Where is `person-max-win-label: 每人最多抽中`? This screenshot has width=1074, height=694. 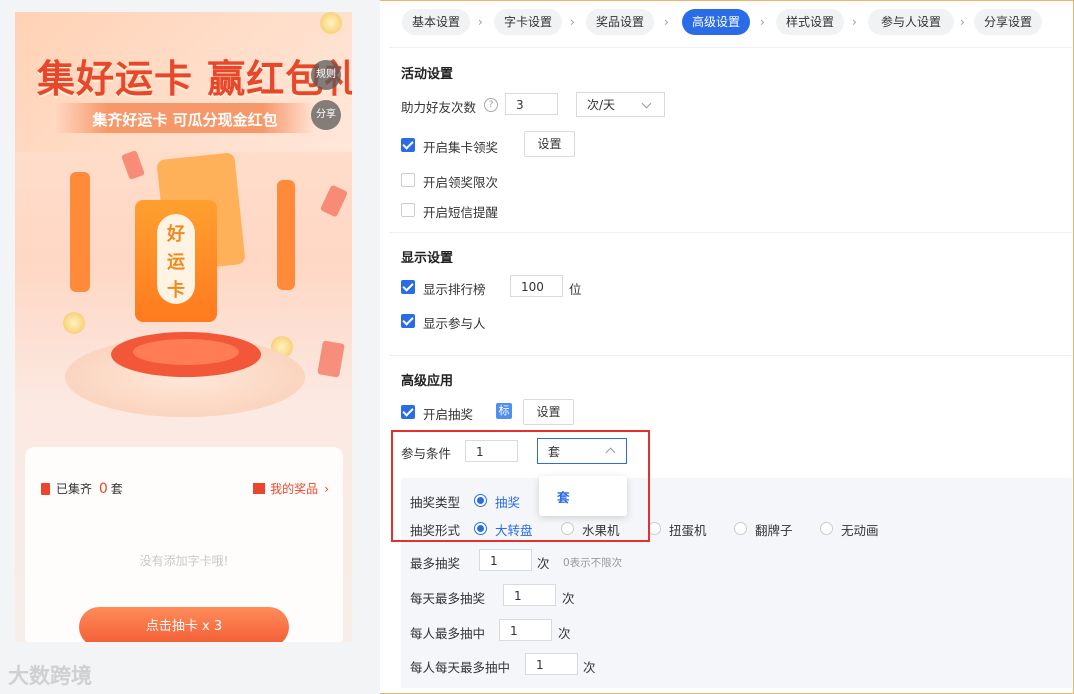
person-max-win-label: 每人最多抽中 is located at coordinates (448, 633).